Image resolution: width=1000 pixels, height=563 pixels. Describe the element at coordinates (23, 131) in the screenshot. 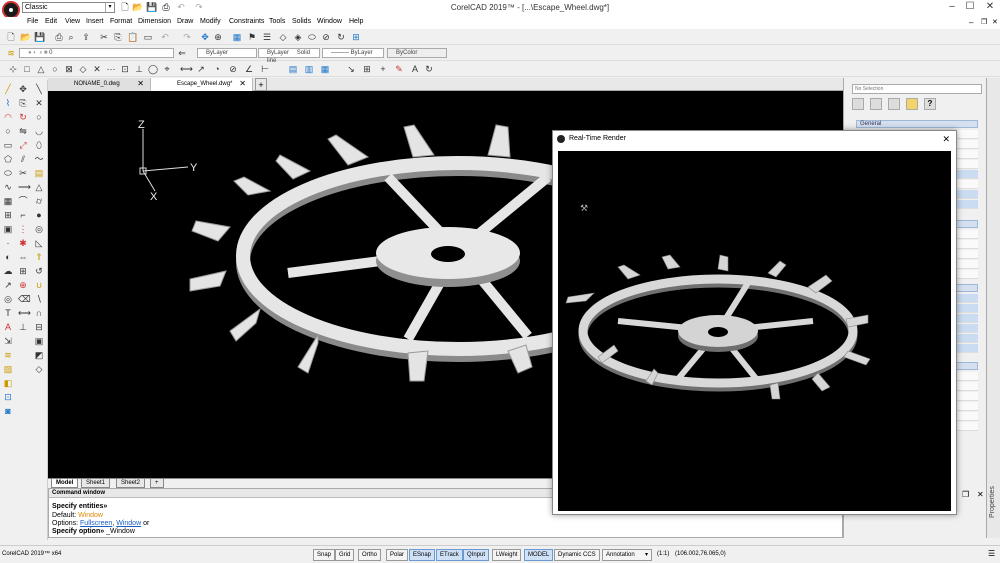

I see `mirror-icon: ⇋` at that location.